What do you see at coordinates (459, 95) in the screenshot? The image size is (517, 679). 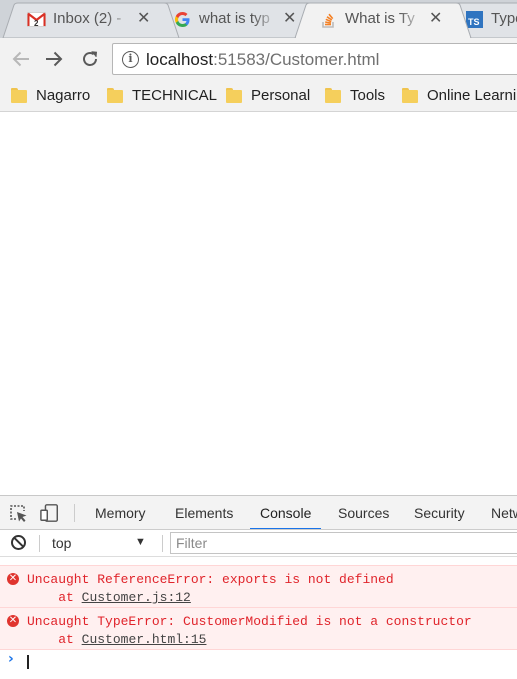 I see `bookmark-folder-online-learning: Online Learning` at bounding box center [459, 95].